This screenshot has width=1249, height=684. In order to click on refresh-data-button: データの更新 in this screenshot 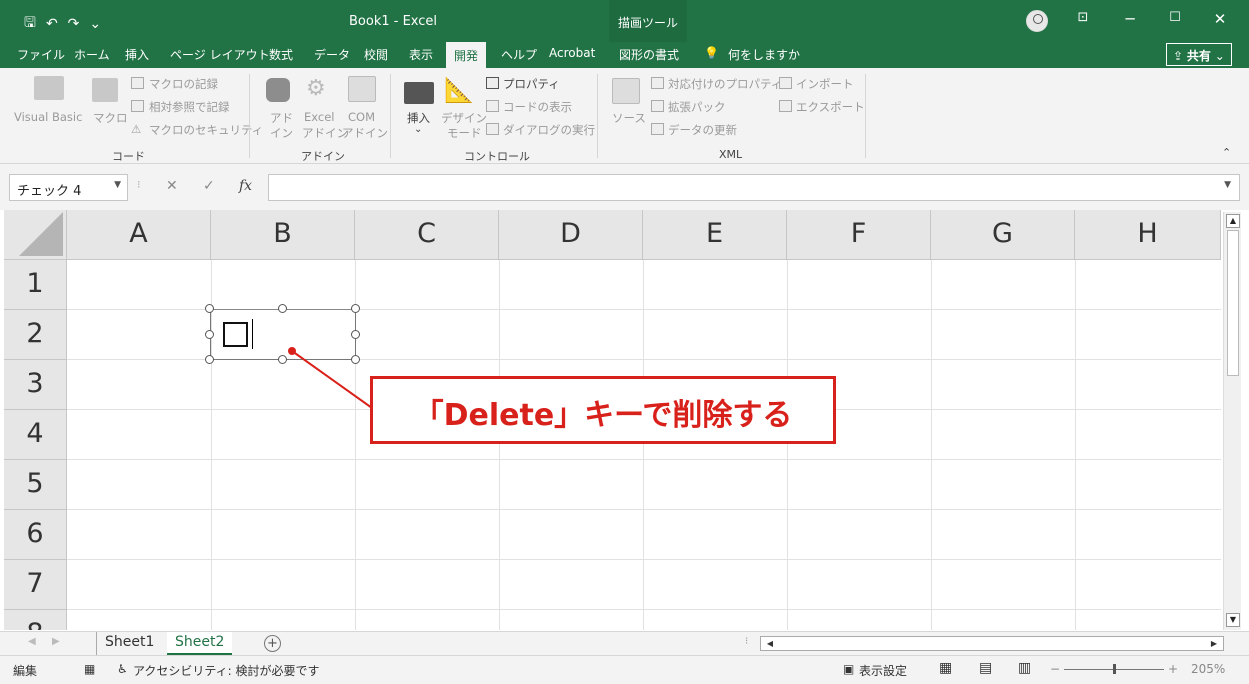, I will do `click(702, 130)`.